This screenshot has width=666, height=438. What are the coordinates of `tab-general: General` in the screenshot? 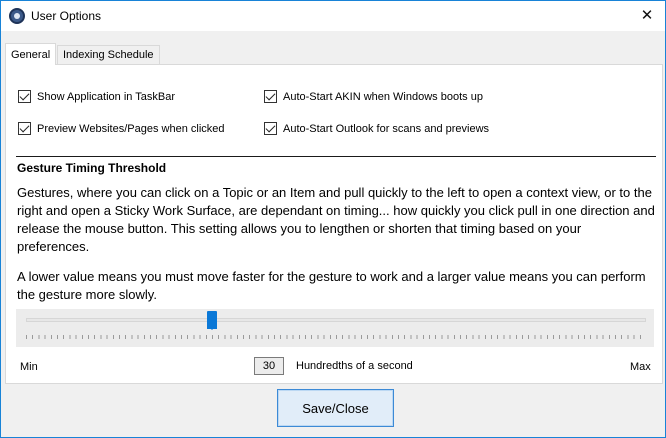 It's located at (31, 54).